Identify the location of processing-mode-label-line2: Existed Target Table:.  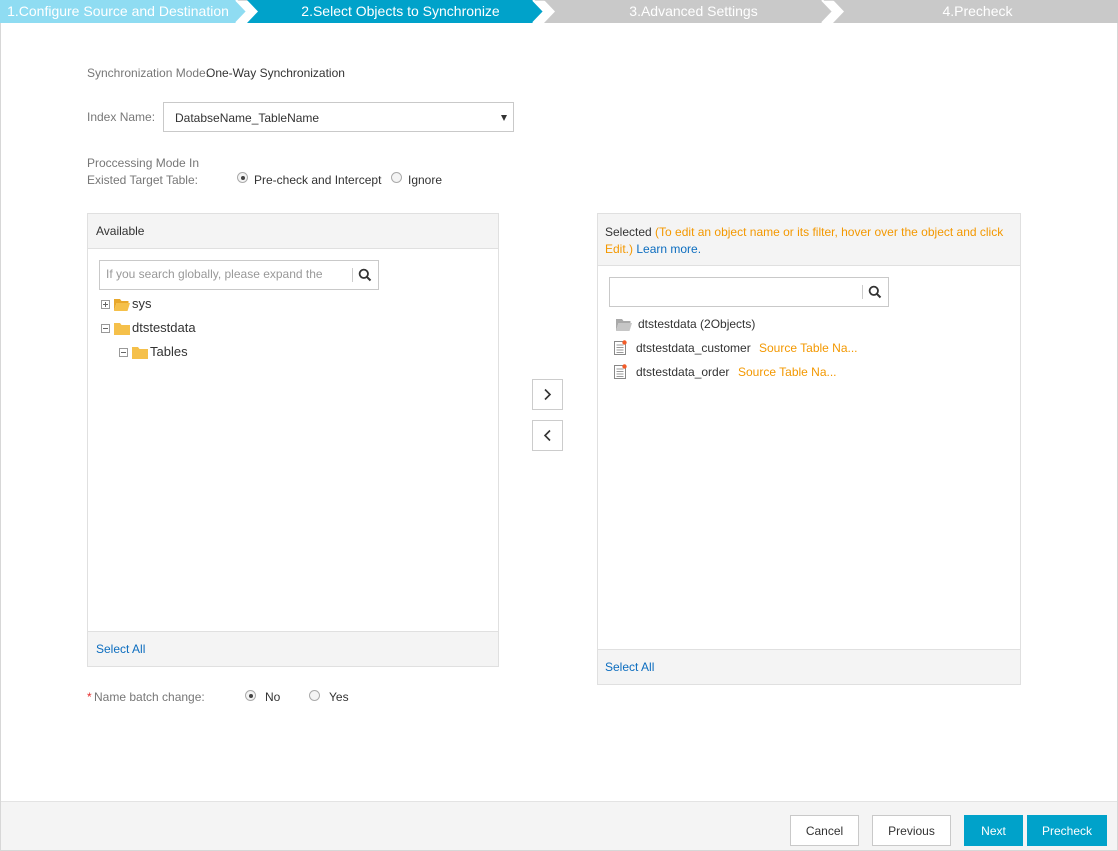
(142, 180).